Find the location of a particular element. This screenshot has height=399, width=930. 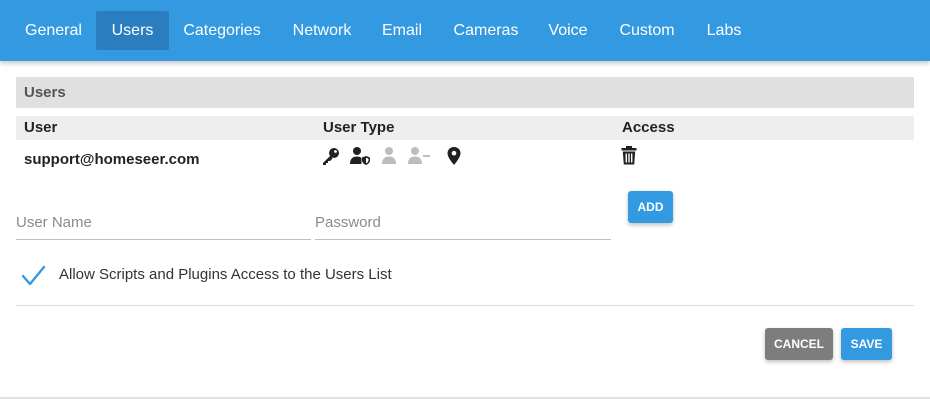

column-header-access: Access is located at coordinates (648, 127).